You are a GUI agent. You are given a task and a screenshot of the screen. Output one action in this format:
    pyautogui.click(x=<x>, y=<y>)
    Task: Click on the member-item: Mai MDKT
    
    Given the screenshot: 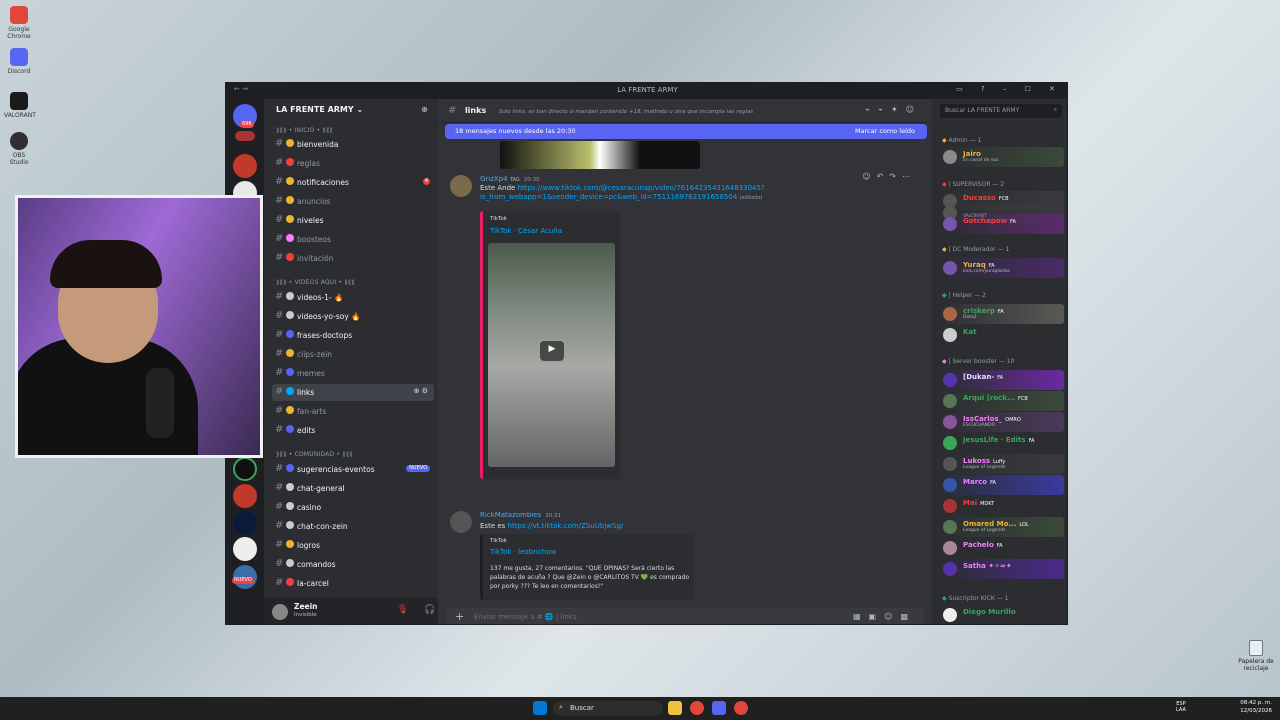 What is the action you would take?
    pyautogui.click(x=1002, y=506)
    